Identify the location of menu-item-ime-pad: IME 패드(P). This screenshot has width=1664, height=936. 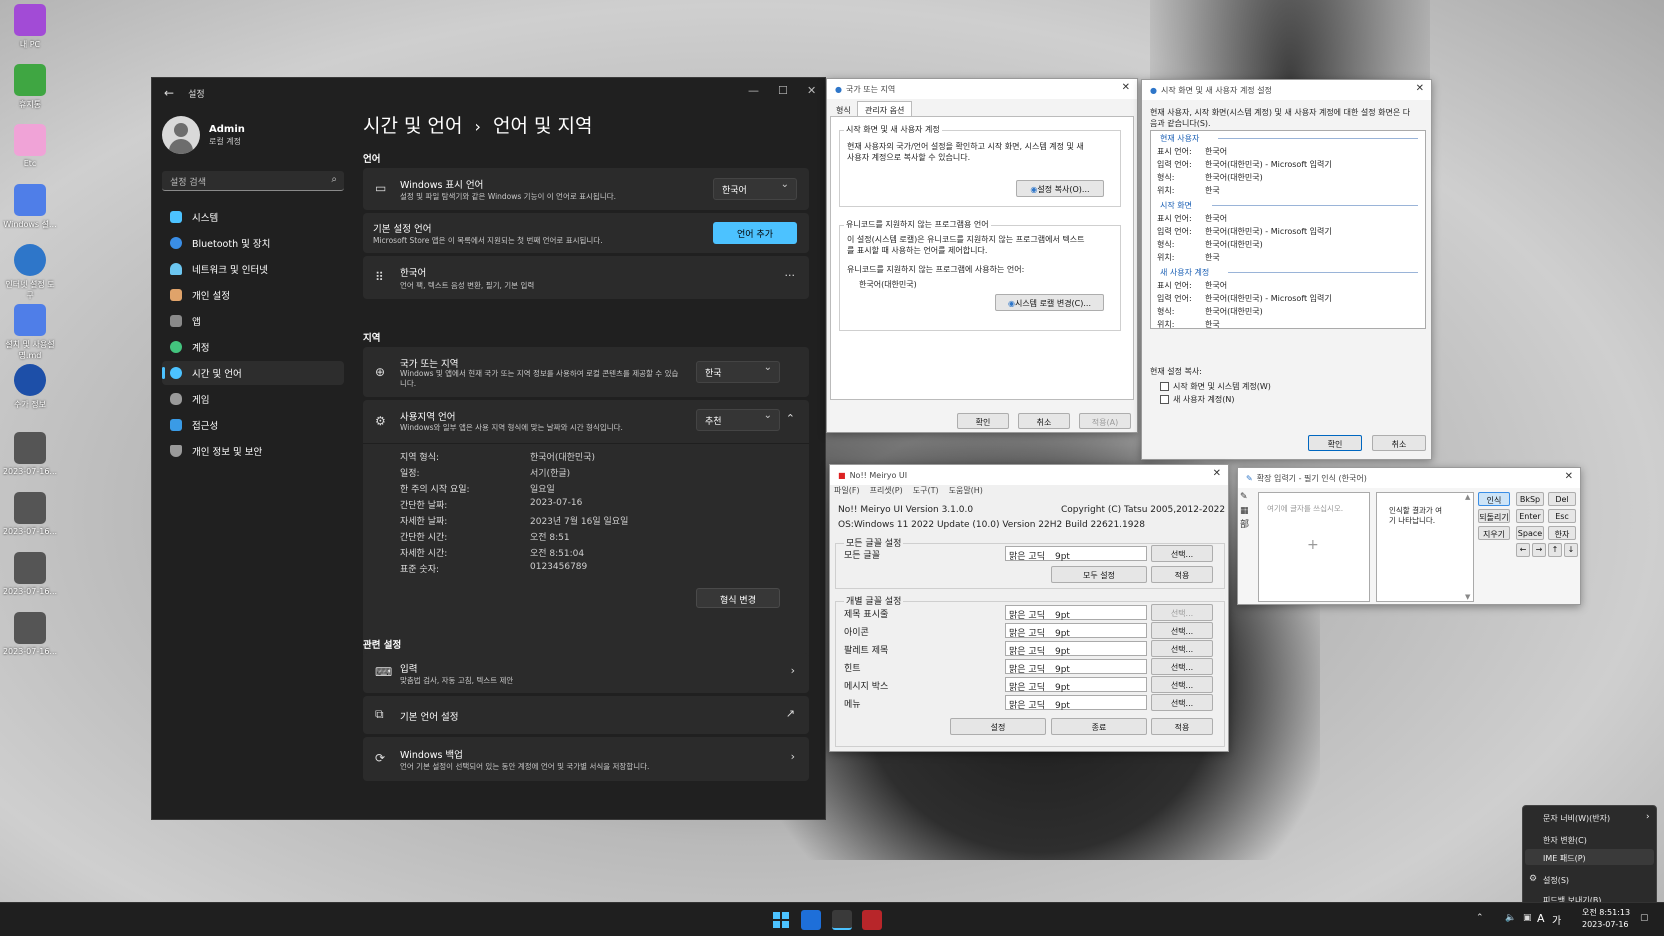
(1564, 858).